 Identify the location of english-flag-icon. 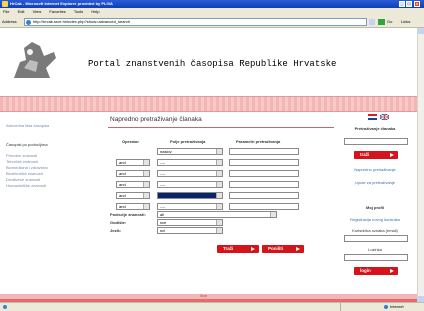
(384, 117).